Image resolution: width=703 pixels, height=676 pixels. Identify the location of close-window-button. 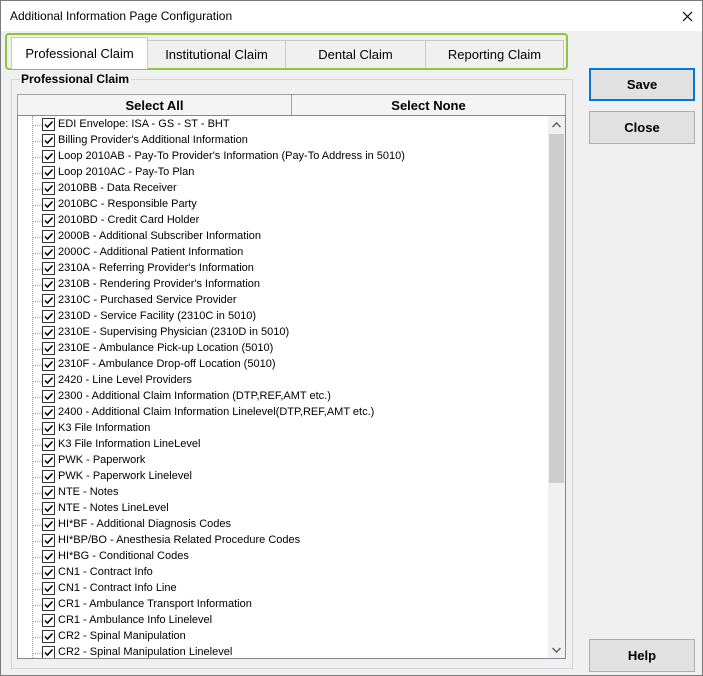
(687, 16).